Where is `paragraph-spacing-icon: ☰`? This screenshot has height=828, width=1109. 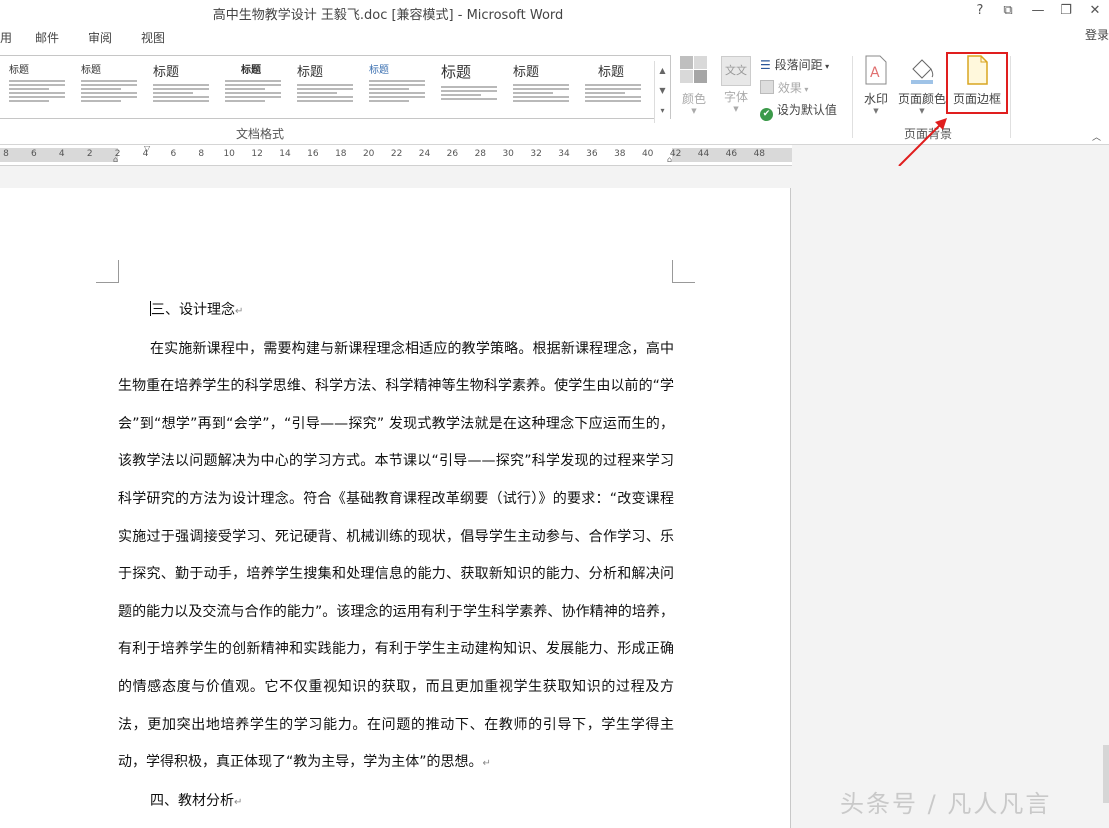
paragraph-spacing-icon: ☰ is located at coordinates (765, 65).